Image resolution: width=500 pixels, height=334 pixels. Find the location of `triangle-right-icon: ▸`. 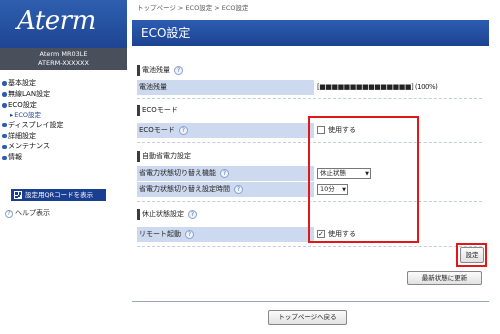

triangle-right-icon: ▸ is located at coordinates (12, 114).